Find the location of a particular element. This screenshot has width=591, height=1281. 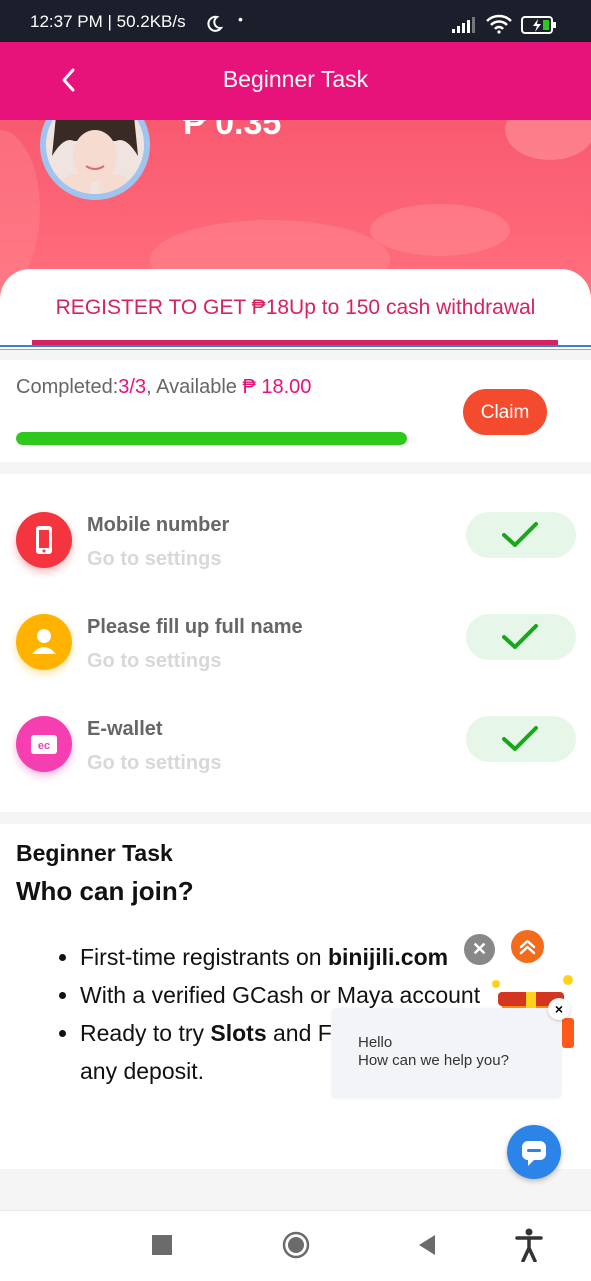

balance-amount: ₱ 0.35 is located at coordinates (232, 131).